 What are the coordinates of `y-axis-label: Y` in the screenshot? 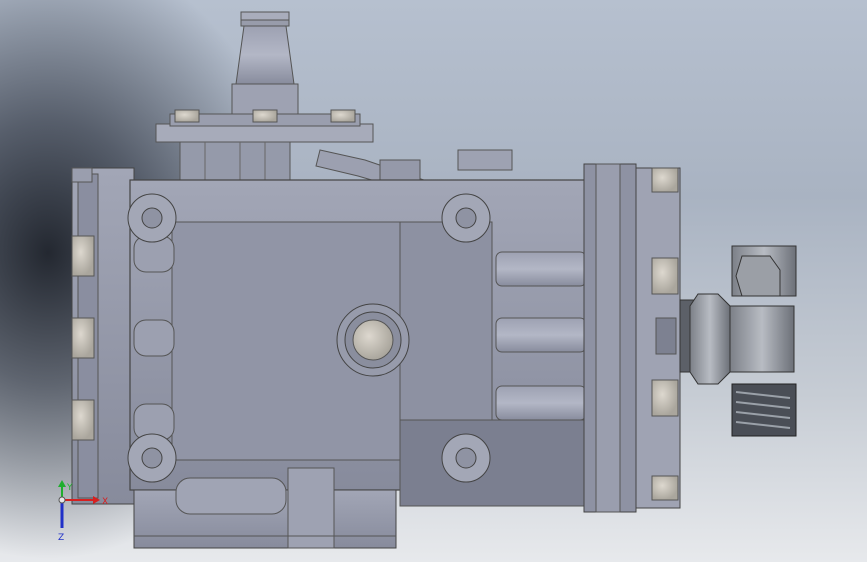 It's located at (69, 488).